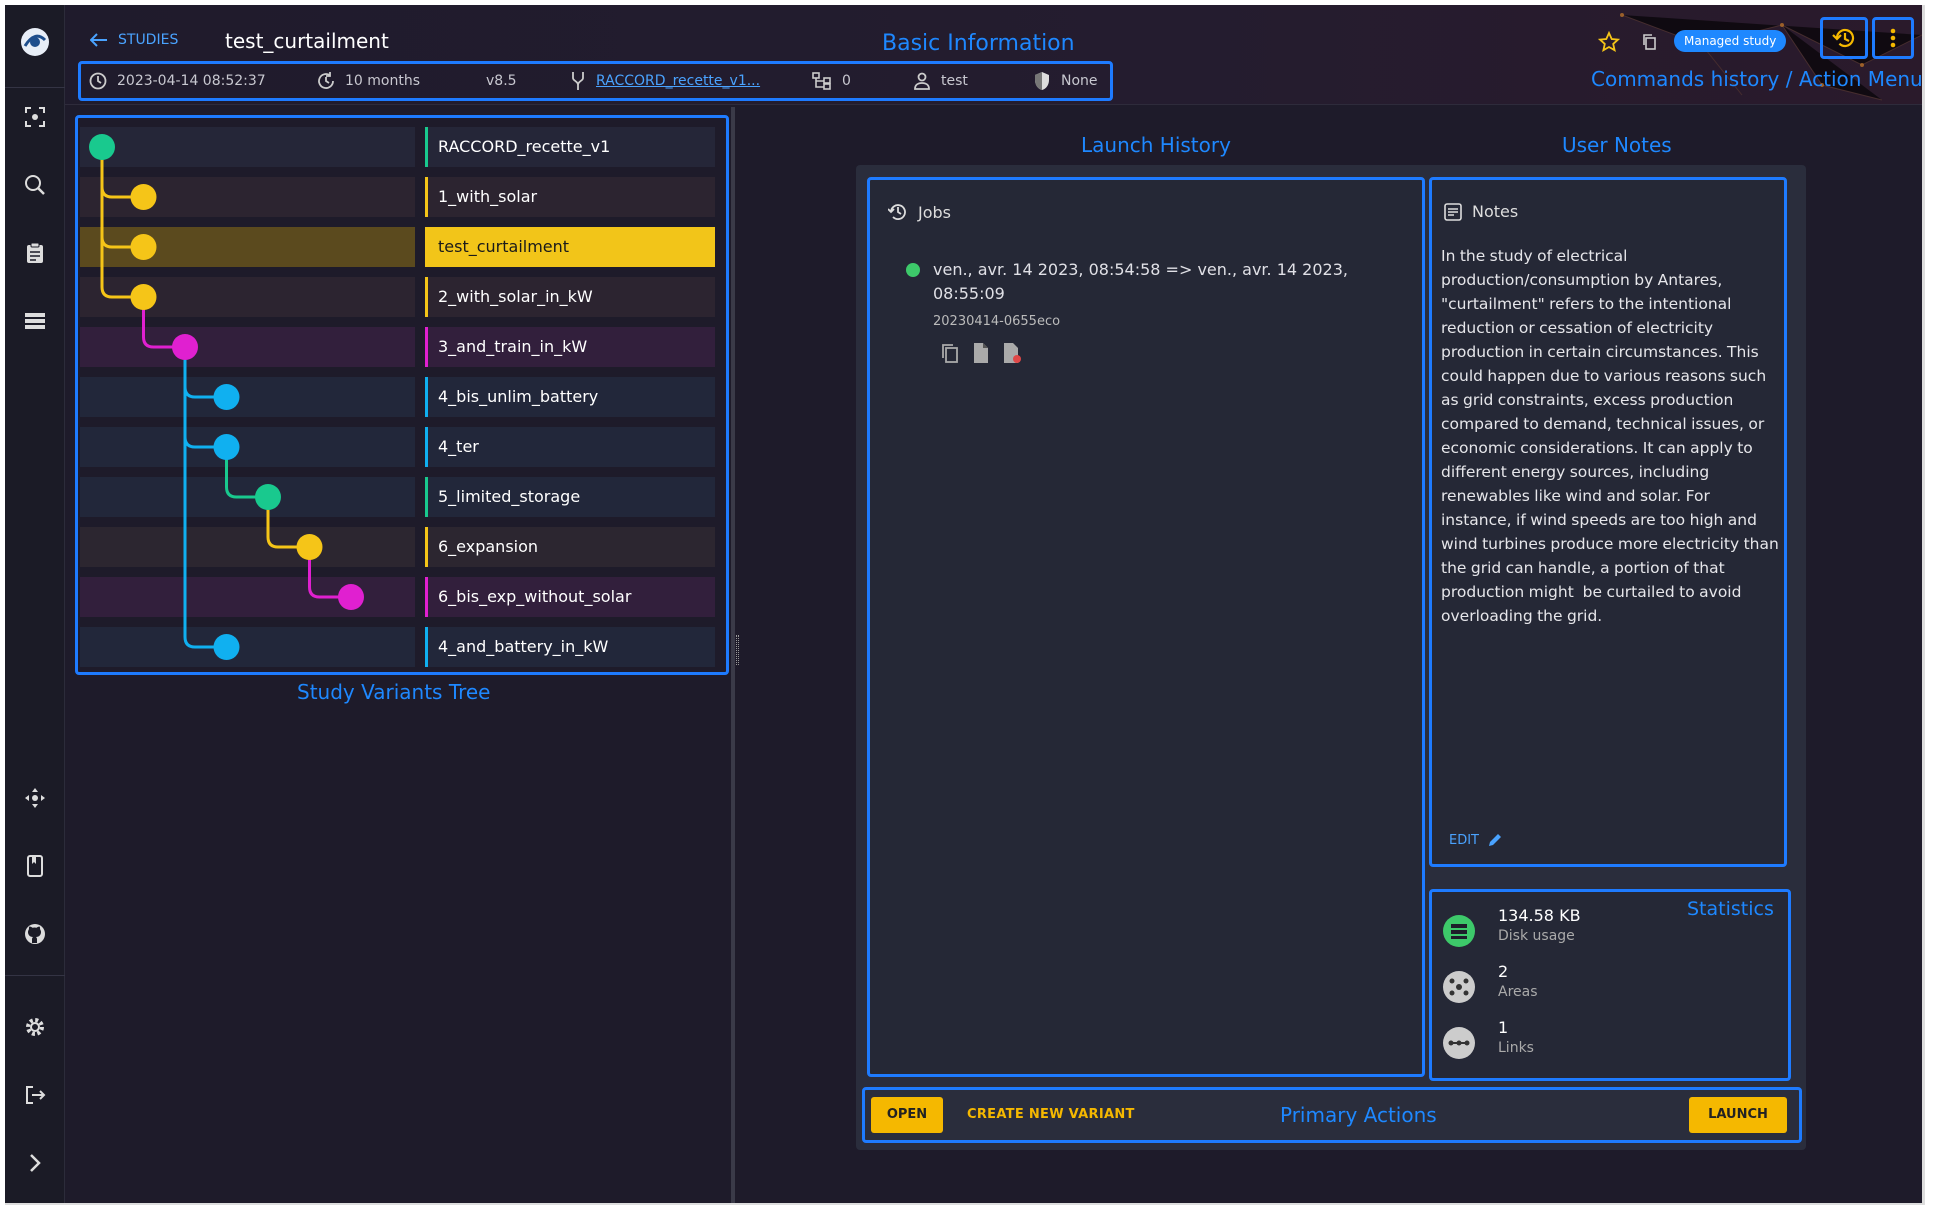  What do you see at coordinates (934, 212) in the screenshot?
I see `jobs-title: Jobs` at bounding box center [934, 212].